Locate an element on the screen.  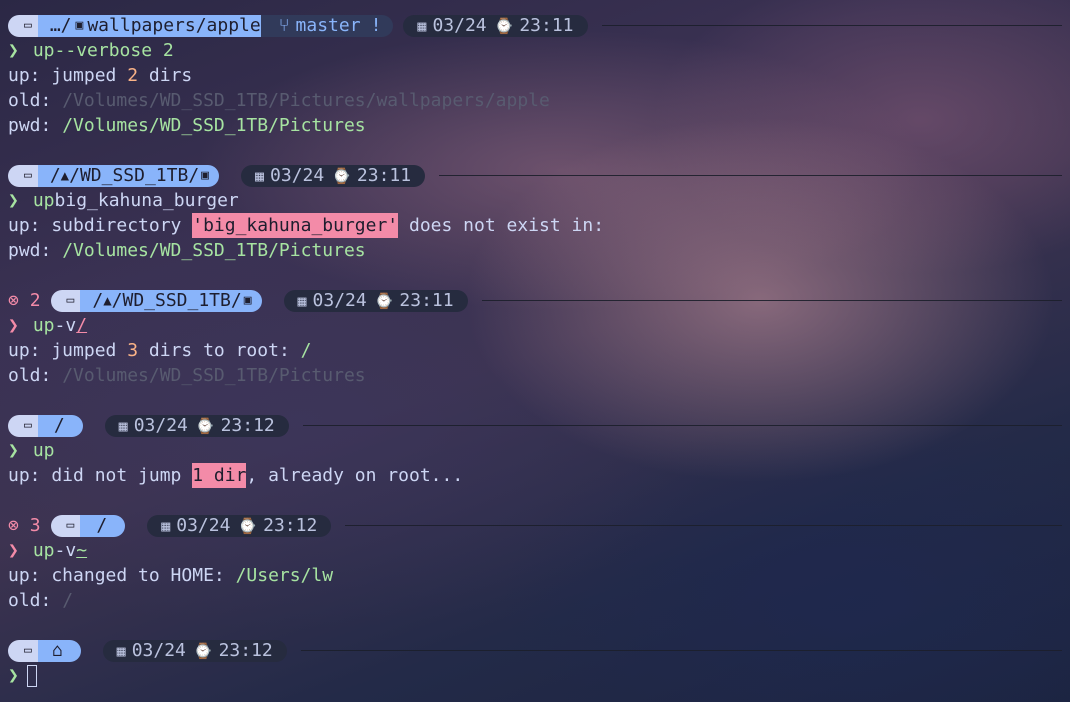
output-line: old: / is located at coordinates (41, 600).